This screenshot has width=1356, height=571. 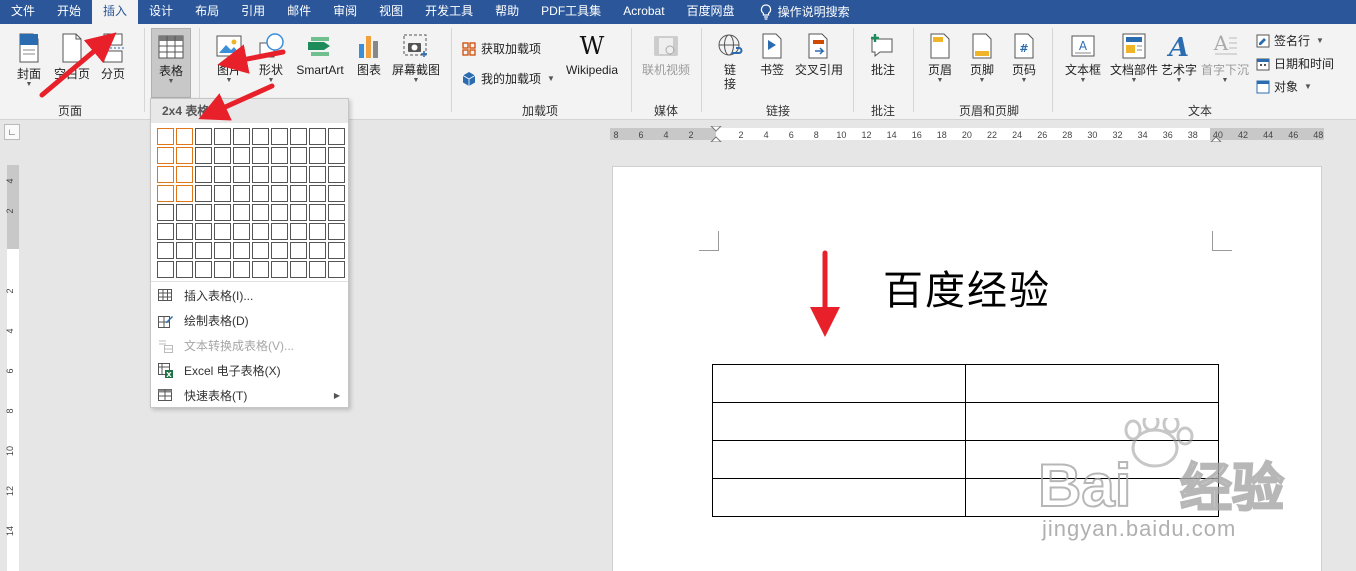 I want to click on tab-file: 文件, so click(x=23, y=12).